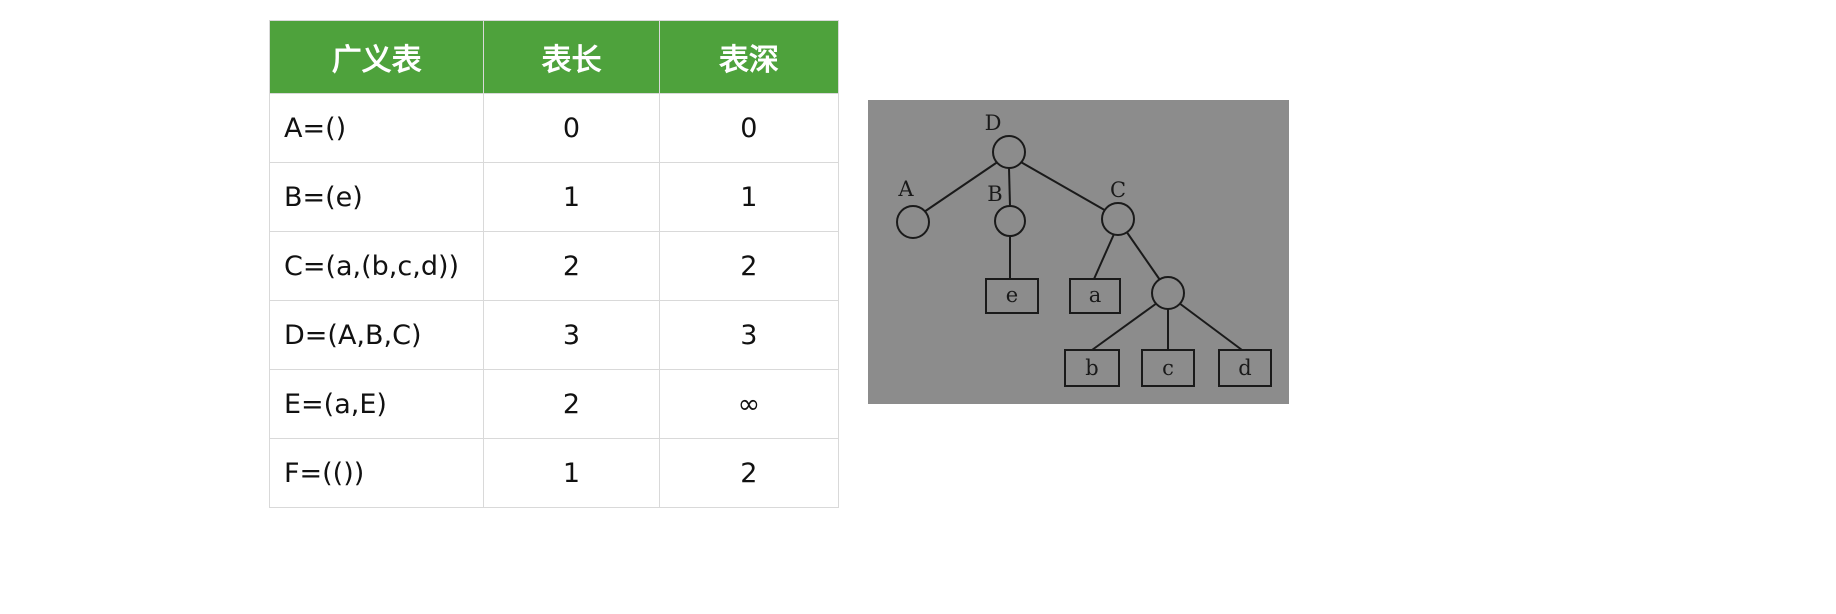  Describe the element at coordinates (749, 197) in the screenshot. I see `cell-depth: 1` at that location.